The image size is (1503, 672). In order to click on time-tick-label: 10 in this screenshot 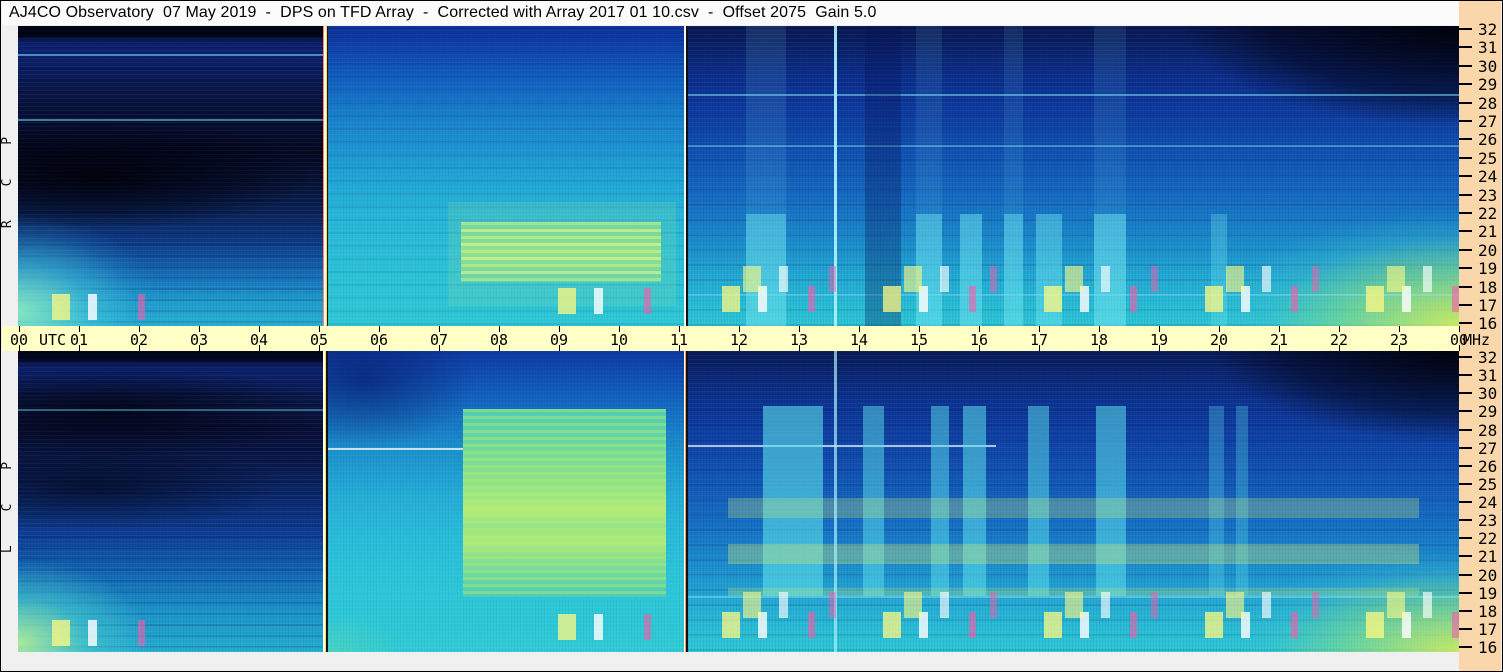, I will do `click(619, 340)`.